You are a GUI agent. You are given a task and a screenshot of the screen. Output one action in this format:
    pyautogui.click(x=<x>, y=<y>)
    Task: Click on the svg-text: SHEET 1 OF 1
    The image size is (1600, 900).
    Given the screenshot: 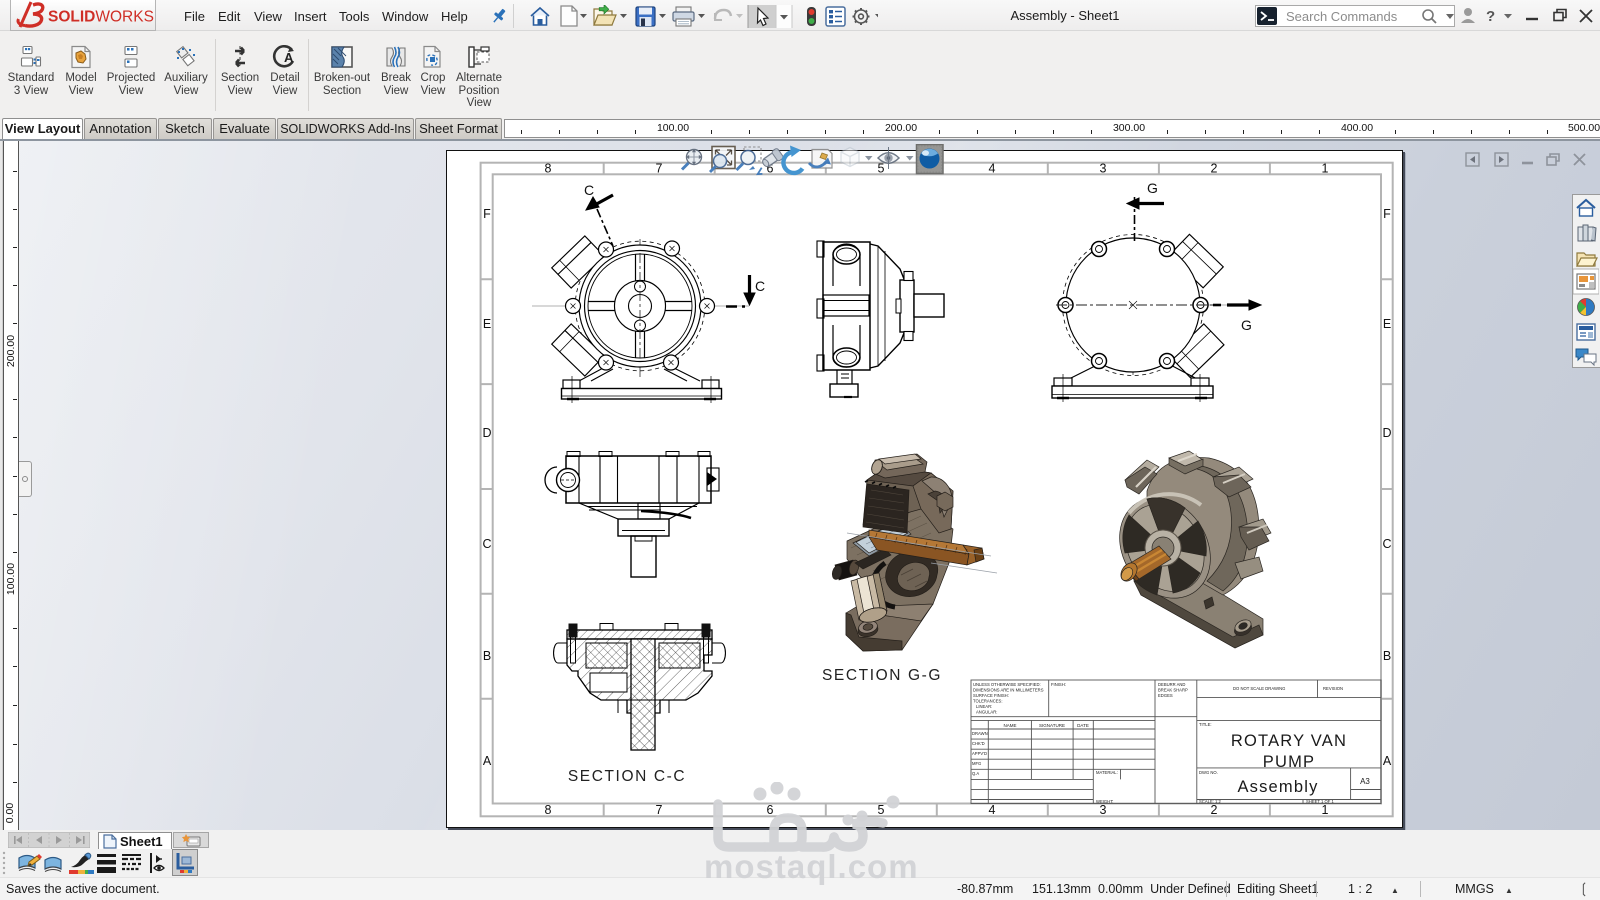 What is the action you would take?
    pyautogui.click(x=1320, y=801)
    